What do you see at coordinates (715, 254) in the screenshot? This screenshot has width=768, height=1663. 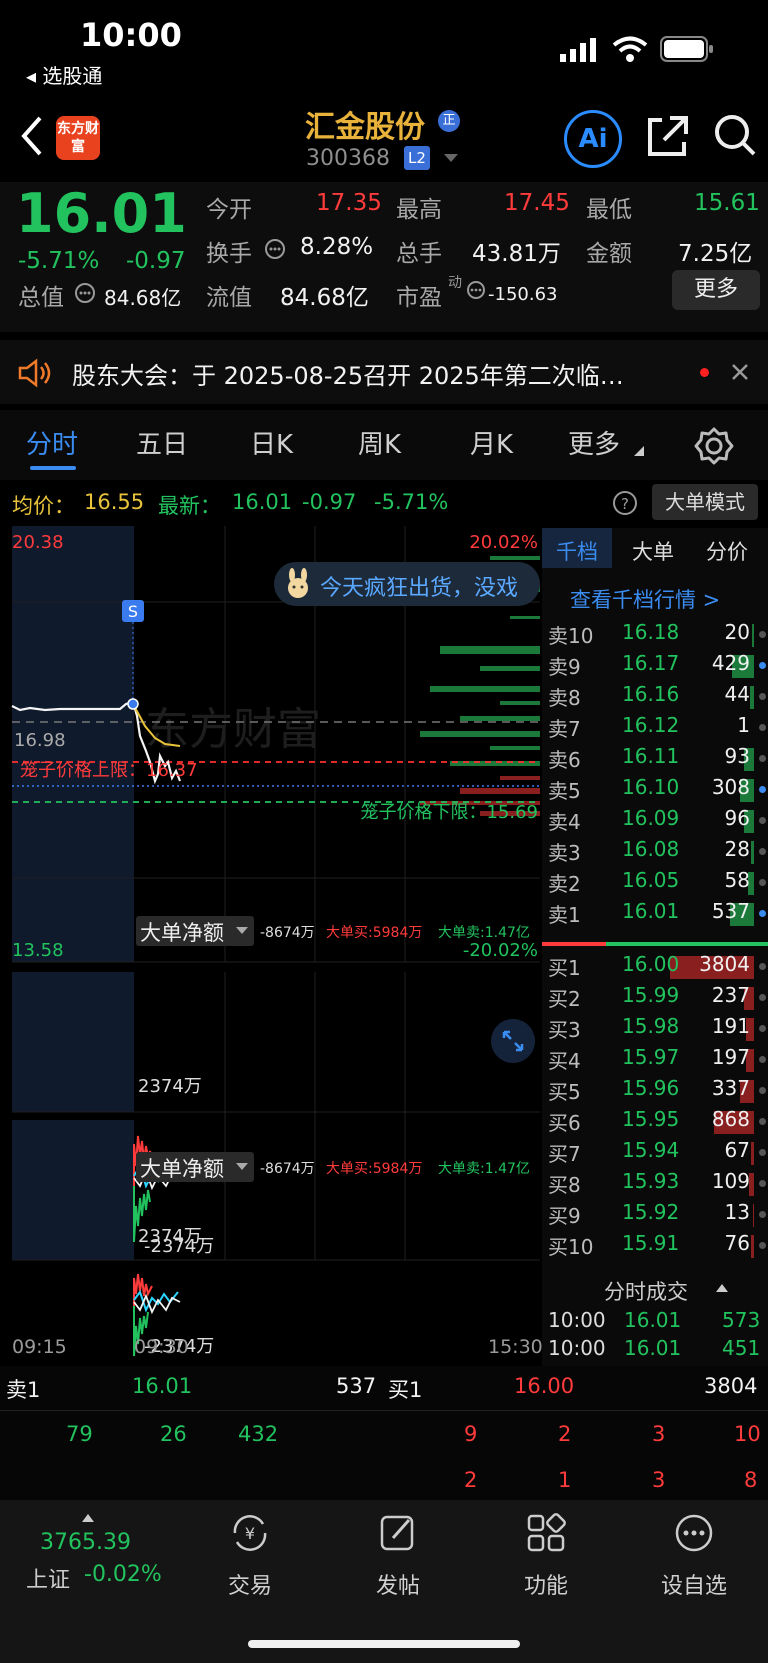 I see `amount-value: 7.25亿` at bounding box center [715, 254].